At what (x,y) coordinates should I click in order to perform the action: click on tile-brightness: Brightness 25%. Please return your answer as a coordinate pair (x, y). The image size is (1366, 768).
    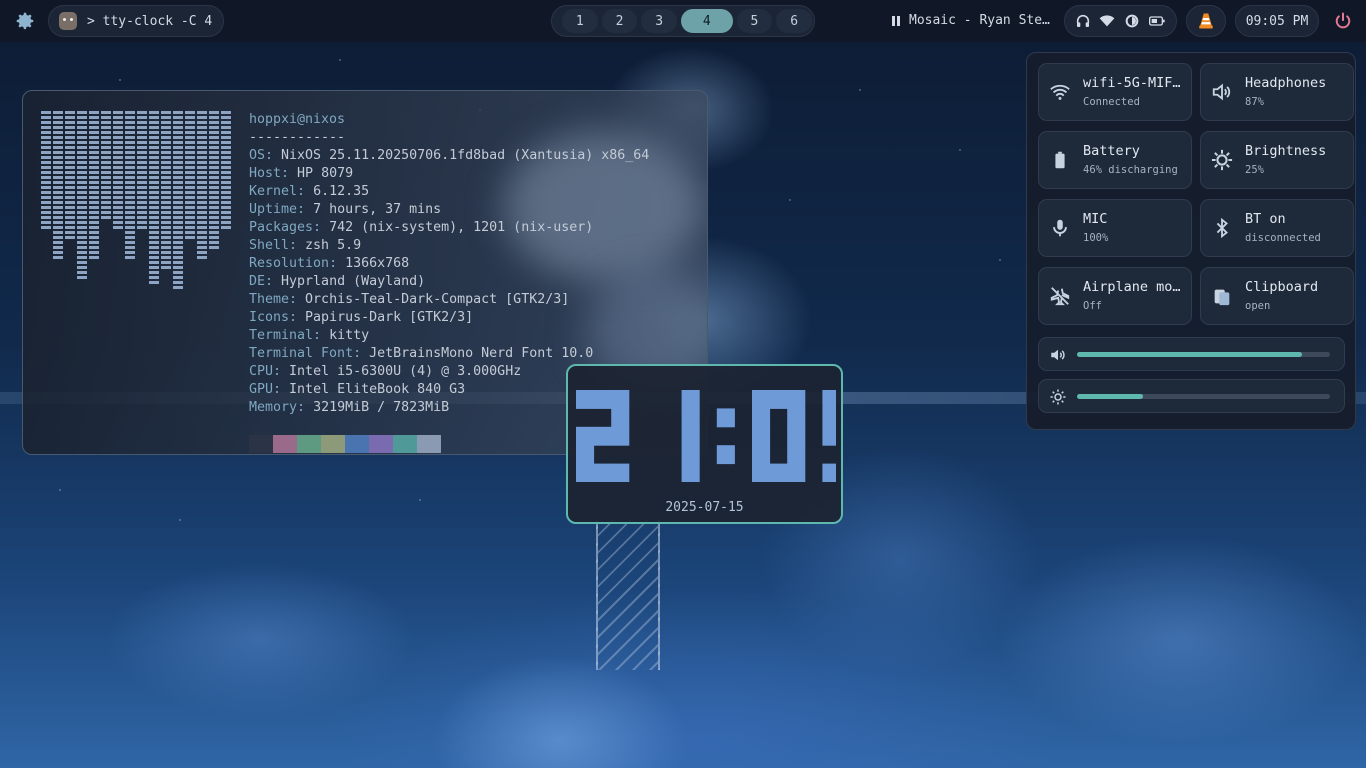
    Looking at the image, I should click on (1277, 160).